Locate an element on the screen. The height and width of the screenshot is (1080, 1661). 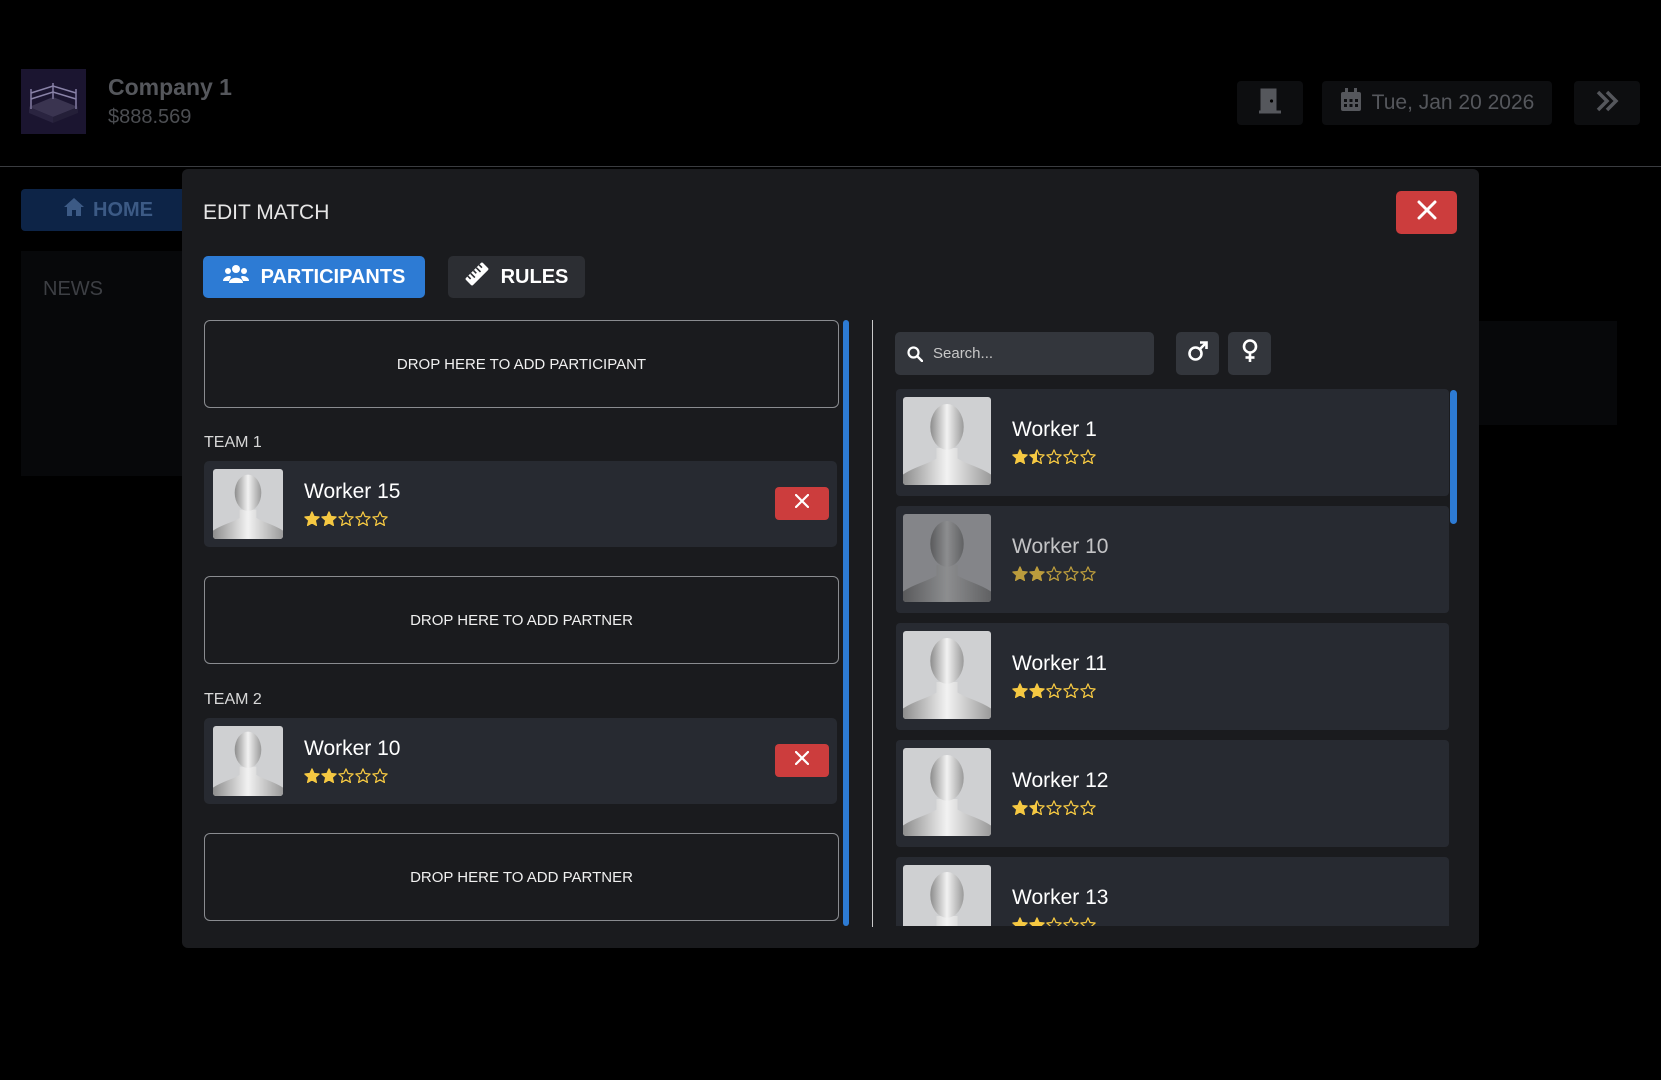
column-divider is located at coordinates (872, 623).